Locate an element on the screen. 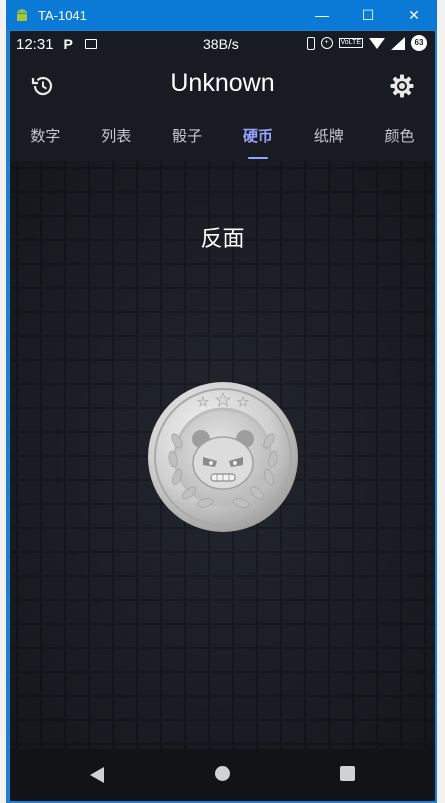 Image resolution: width=445 pixels, height=803 pixels. tab-color: 颜色 is located at coordinates (399, 138).